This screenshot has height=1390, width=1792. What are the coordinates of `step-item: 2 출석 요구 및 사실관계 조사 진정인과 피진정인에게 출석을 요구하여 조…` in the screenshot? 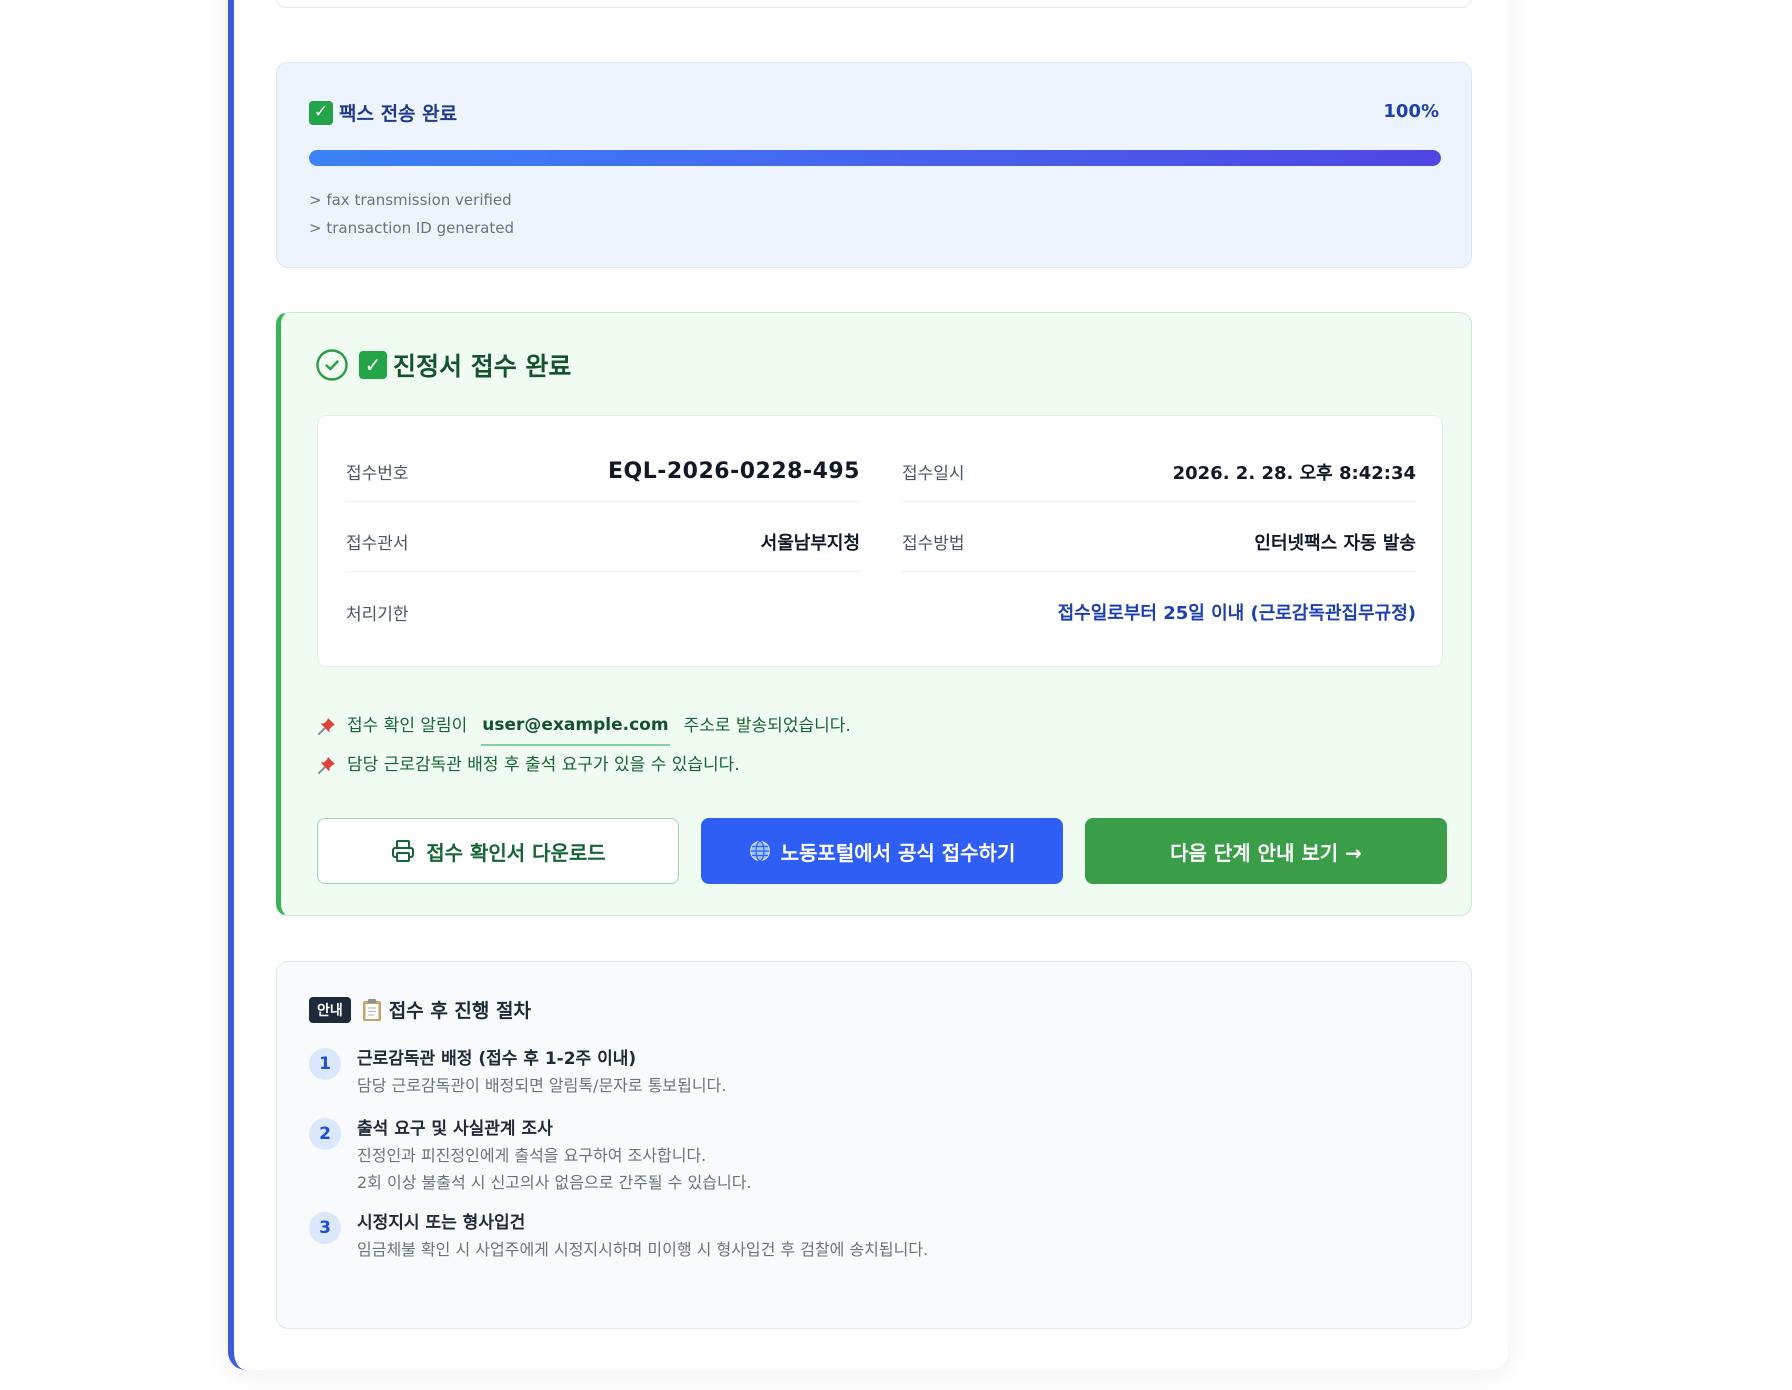 It's located at (530, 1156).